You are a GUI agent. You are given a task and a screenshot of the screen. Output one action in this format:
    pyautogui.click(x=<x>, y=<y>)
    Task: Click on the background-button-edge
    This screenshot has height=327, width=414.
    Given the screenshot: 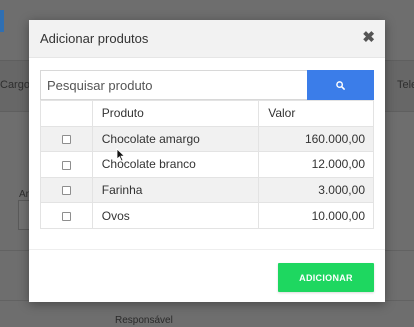 What is the action you would take?
    pyautogui.click(x=2, y=21)
    